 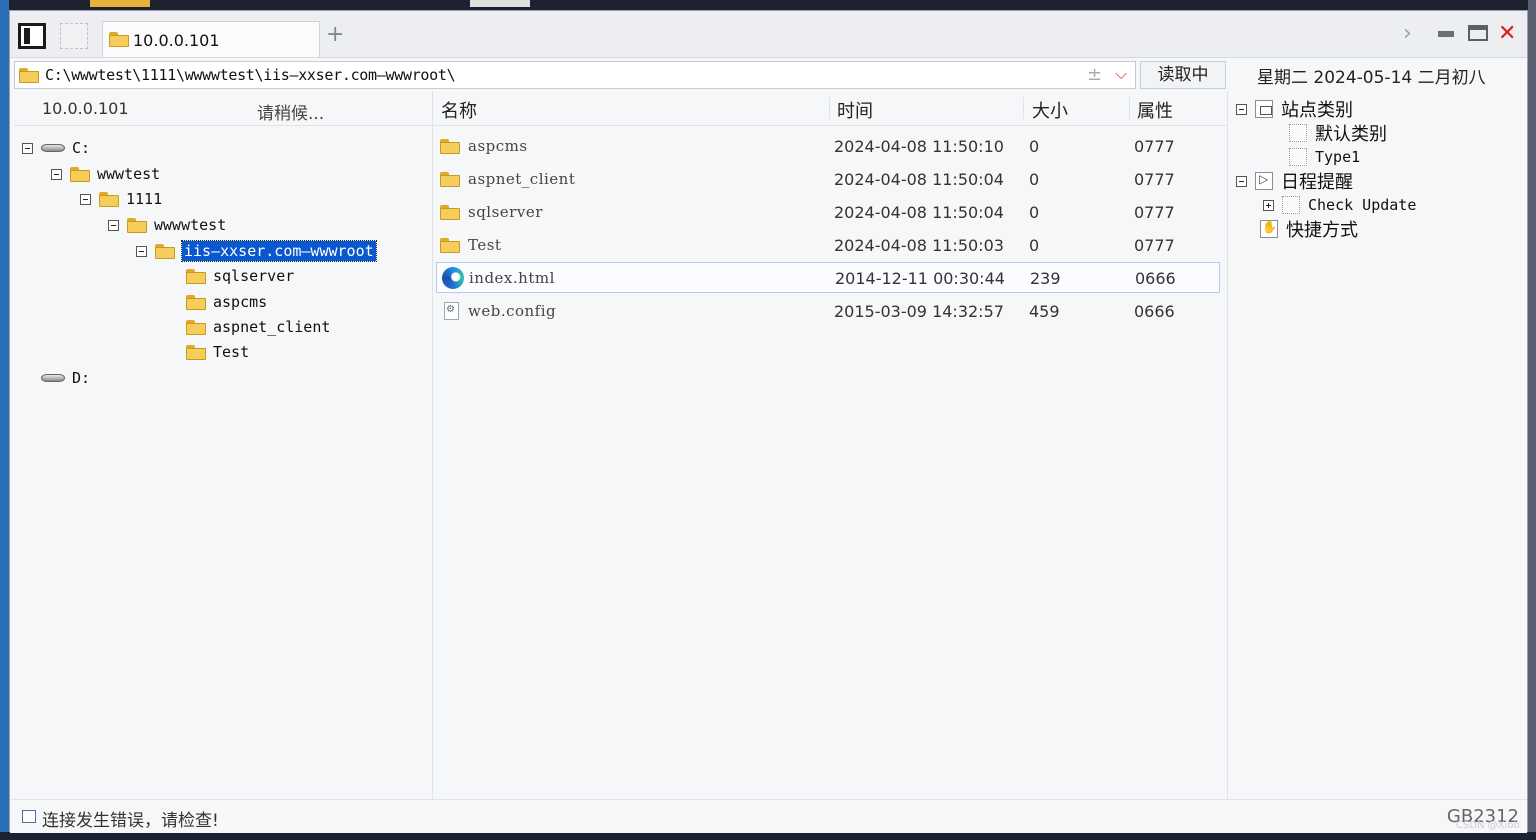 What do you see at coordinates (29, 816) in the screenshot?
I see `status-icon` at bounding box center [29, 816].